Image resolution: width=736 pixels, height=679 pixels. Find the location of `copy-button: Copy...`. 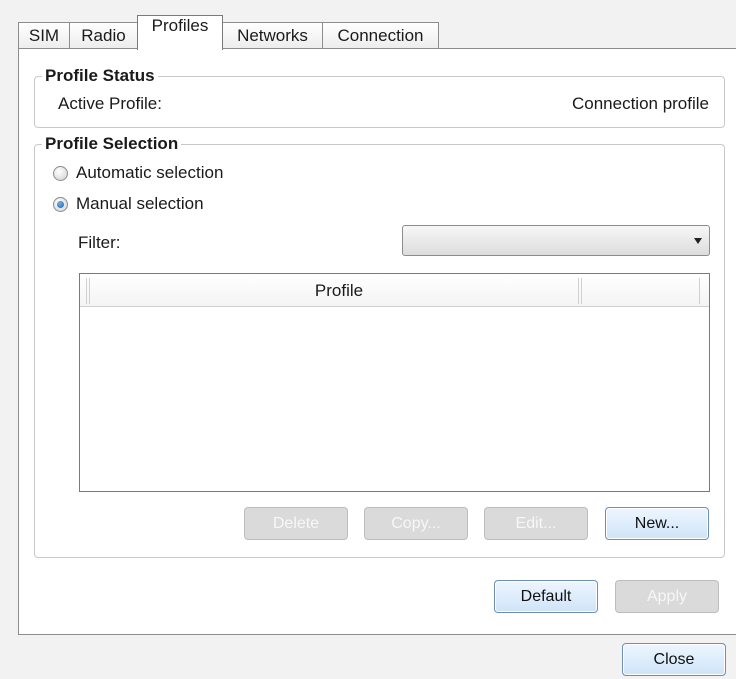

copy-button: Copy... is located at coordinates (416, 523).